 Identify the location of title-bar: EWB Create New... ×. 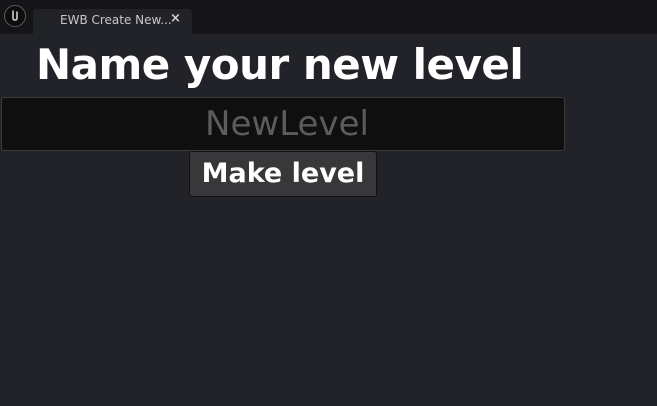
(328, 17).